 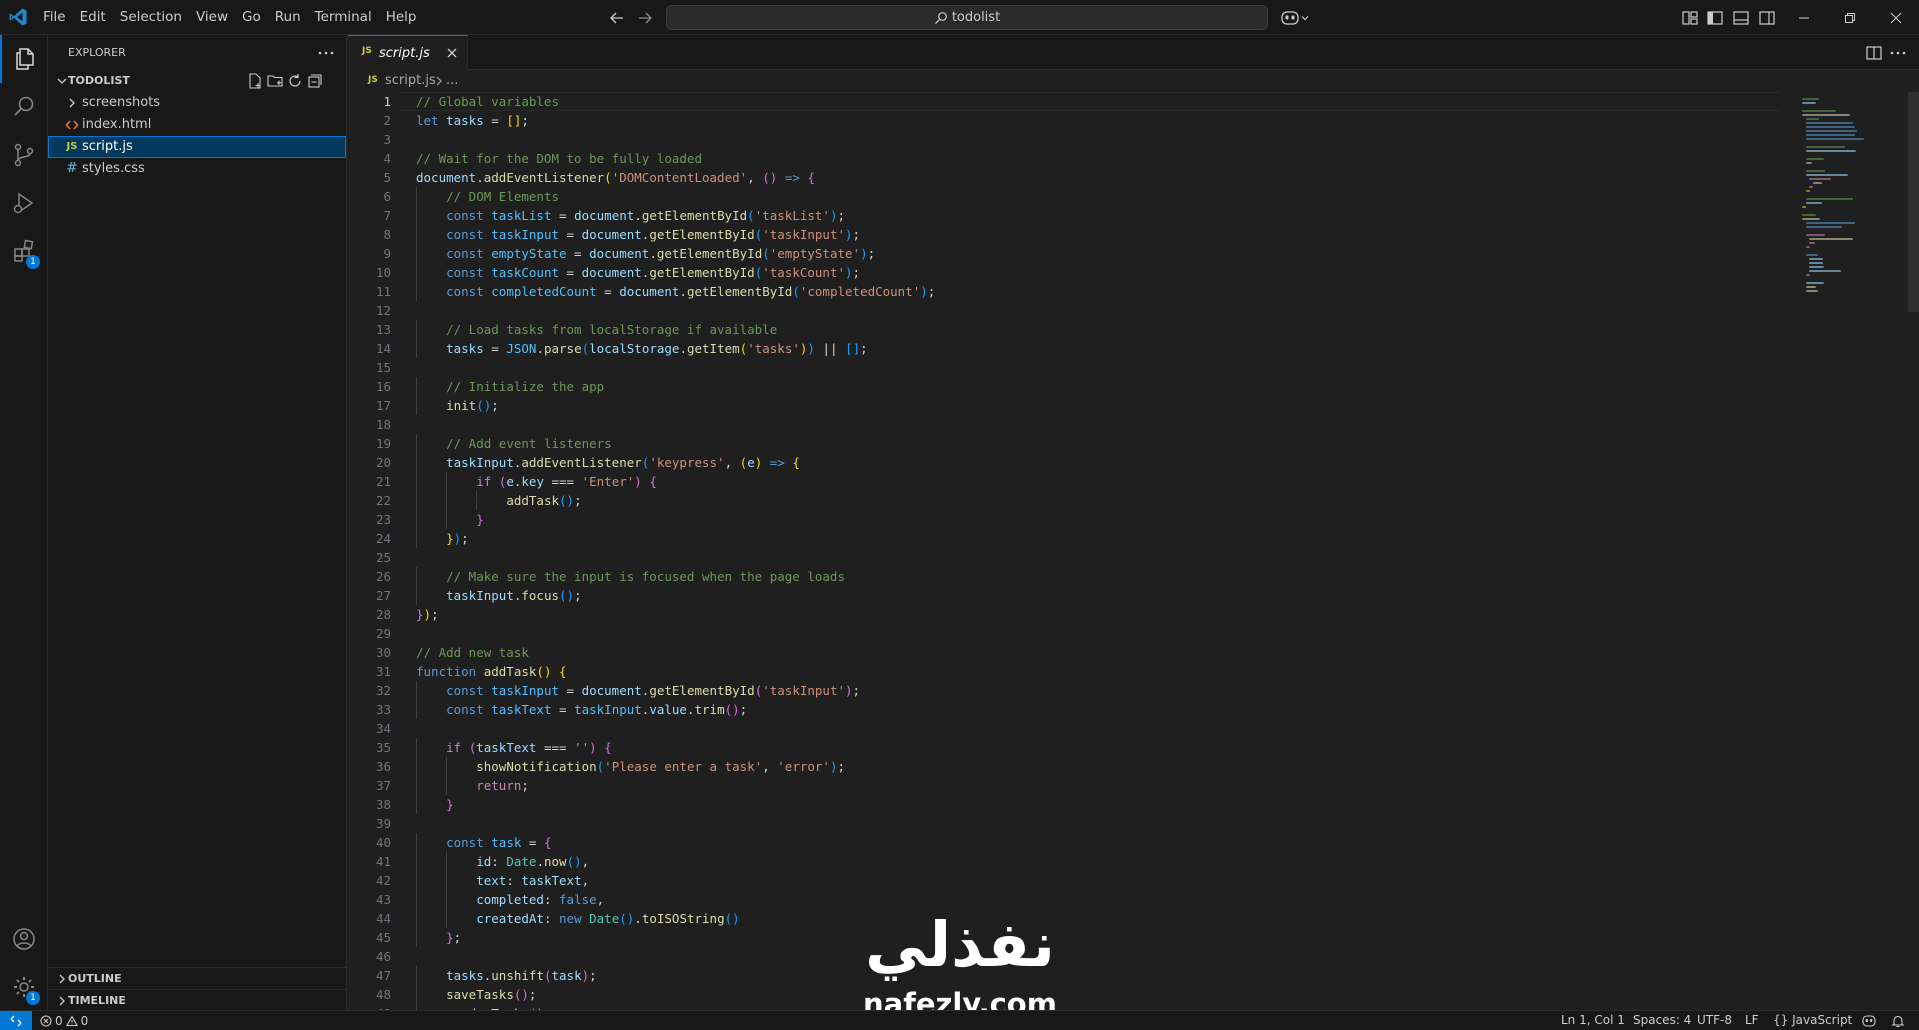 What do you see at coordinates (197, 169) in the screenshot?
I see `tree-item-styles-css: # styles.css` at bounding box center [197, 169].